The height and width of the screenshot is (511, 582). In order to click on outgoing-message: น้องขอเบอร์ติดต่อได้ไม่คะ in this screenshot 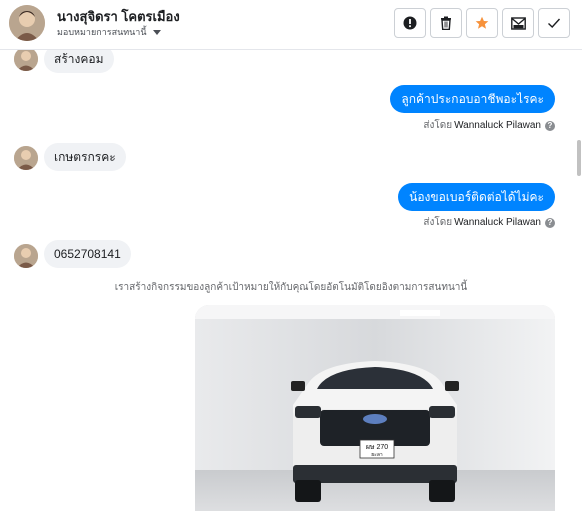, I will do `click(476, 197)`.